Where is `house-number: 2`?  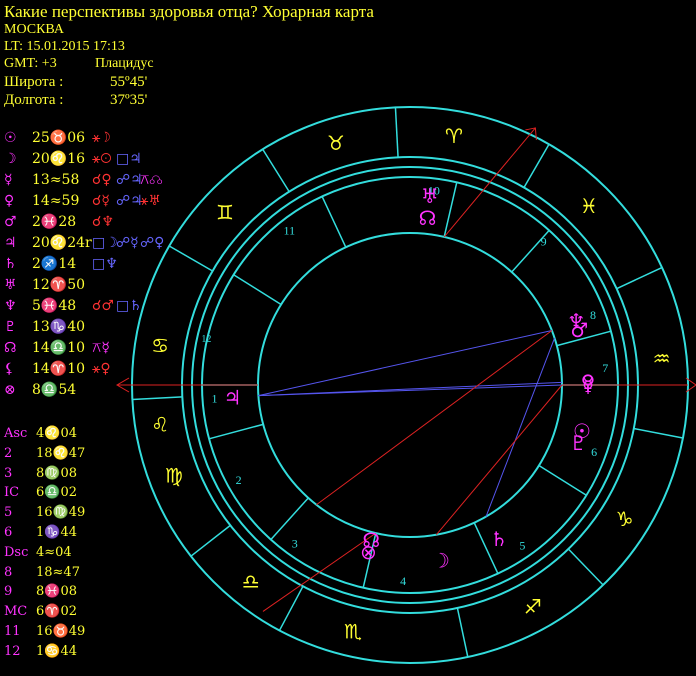
house-number: 2 is located at coordinates (239, 480).